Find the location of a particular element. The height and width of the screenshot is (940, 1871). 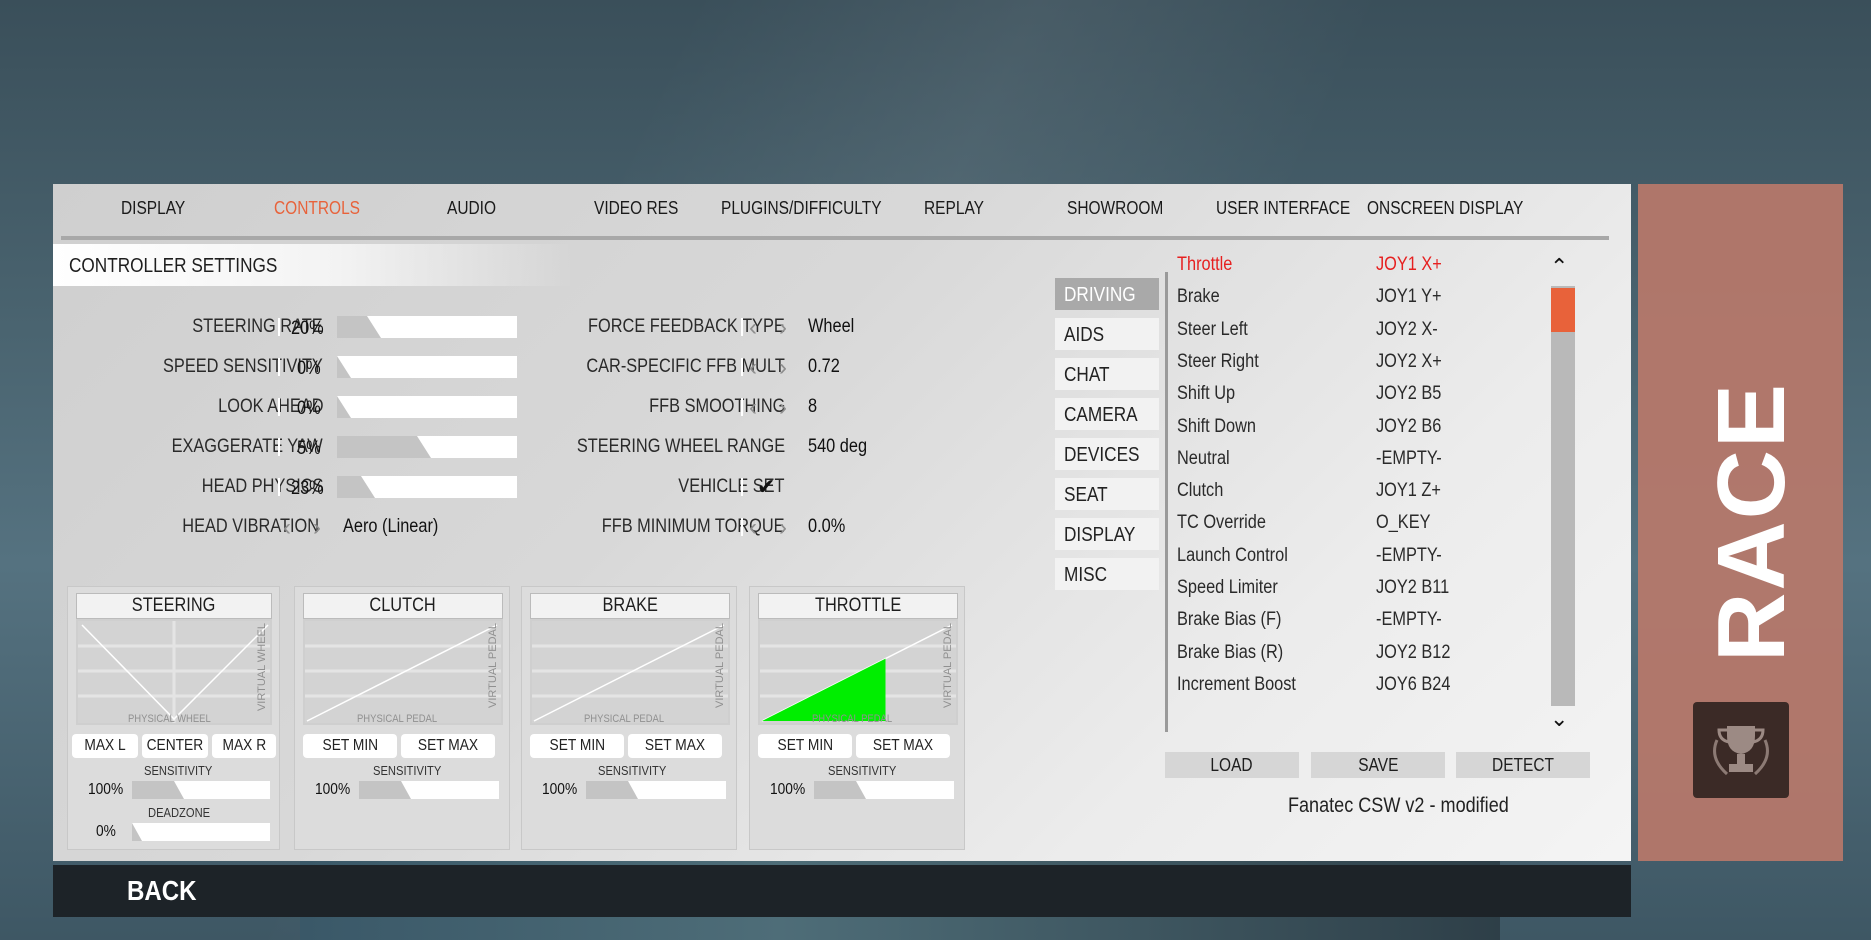

binding-key: JOY2 X+ is located at coordinates (1409, 361).